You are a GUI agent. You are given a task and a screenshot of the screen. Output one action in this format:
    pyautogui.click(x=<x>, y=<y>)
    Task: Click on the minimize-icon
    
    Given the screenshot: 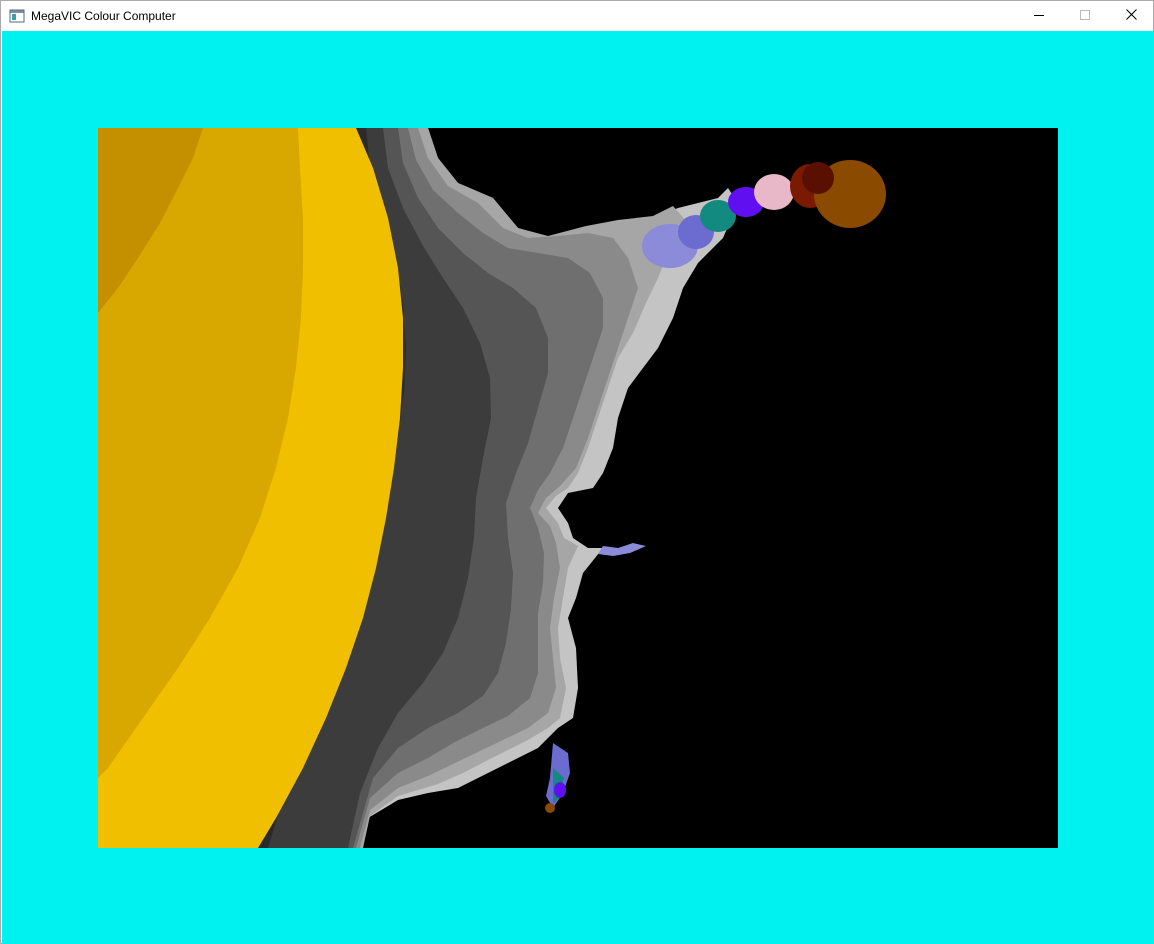 What is the action you would take?
    pyautogui.click(x=1039, y=16)
    